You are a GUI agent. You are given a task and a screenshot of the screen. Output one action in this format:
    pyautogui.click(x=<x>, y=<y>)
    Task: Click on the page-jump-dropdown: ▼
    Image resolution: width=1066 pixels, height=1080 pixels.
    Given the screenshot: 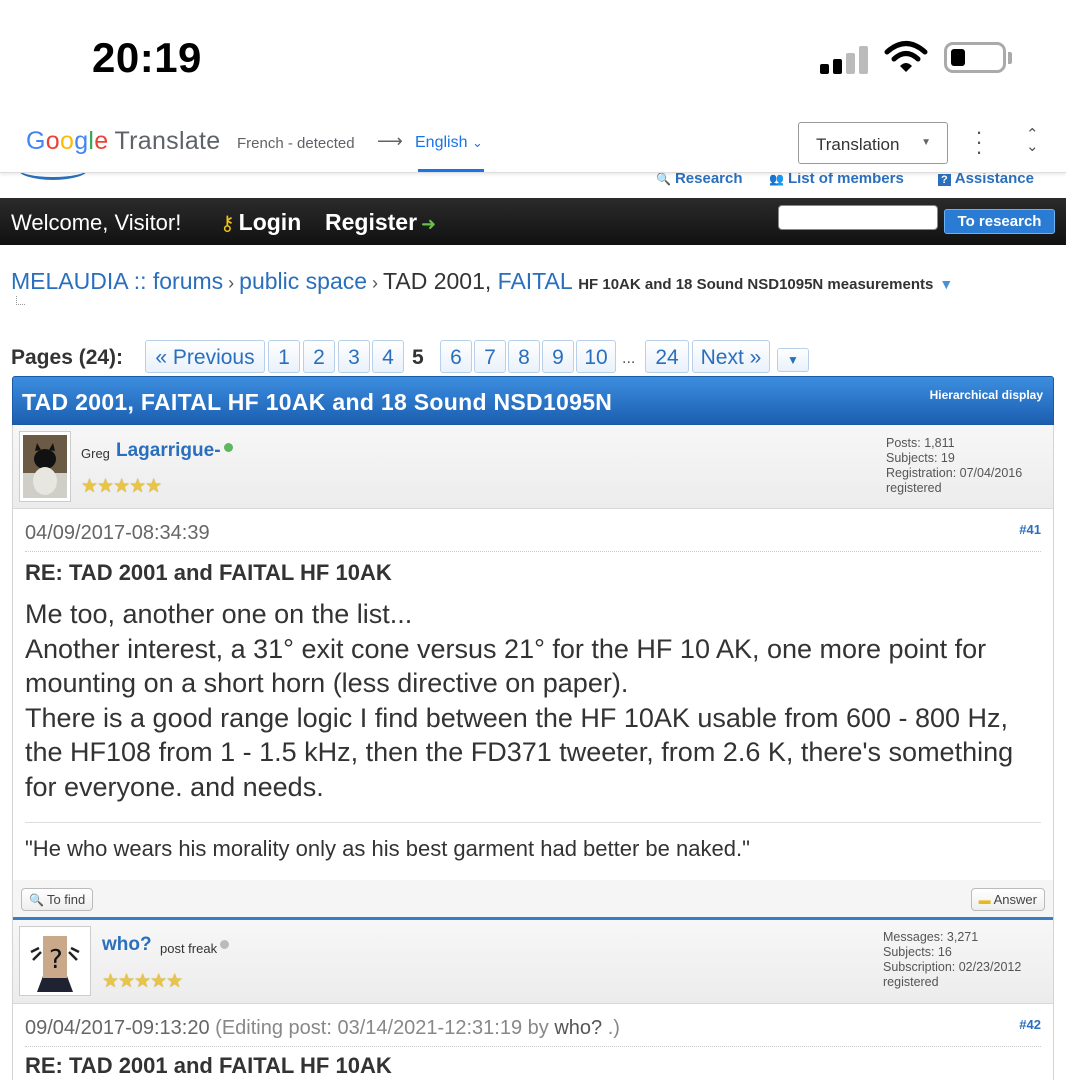 What is the action you would take?
    pyautogui.click(x=793, y=360)
    